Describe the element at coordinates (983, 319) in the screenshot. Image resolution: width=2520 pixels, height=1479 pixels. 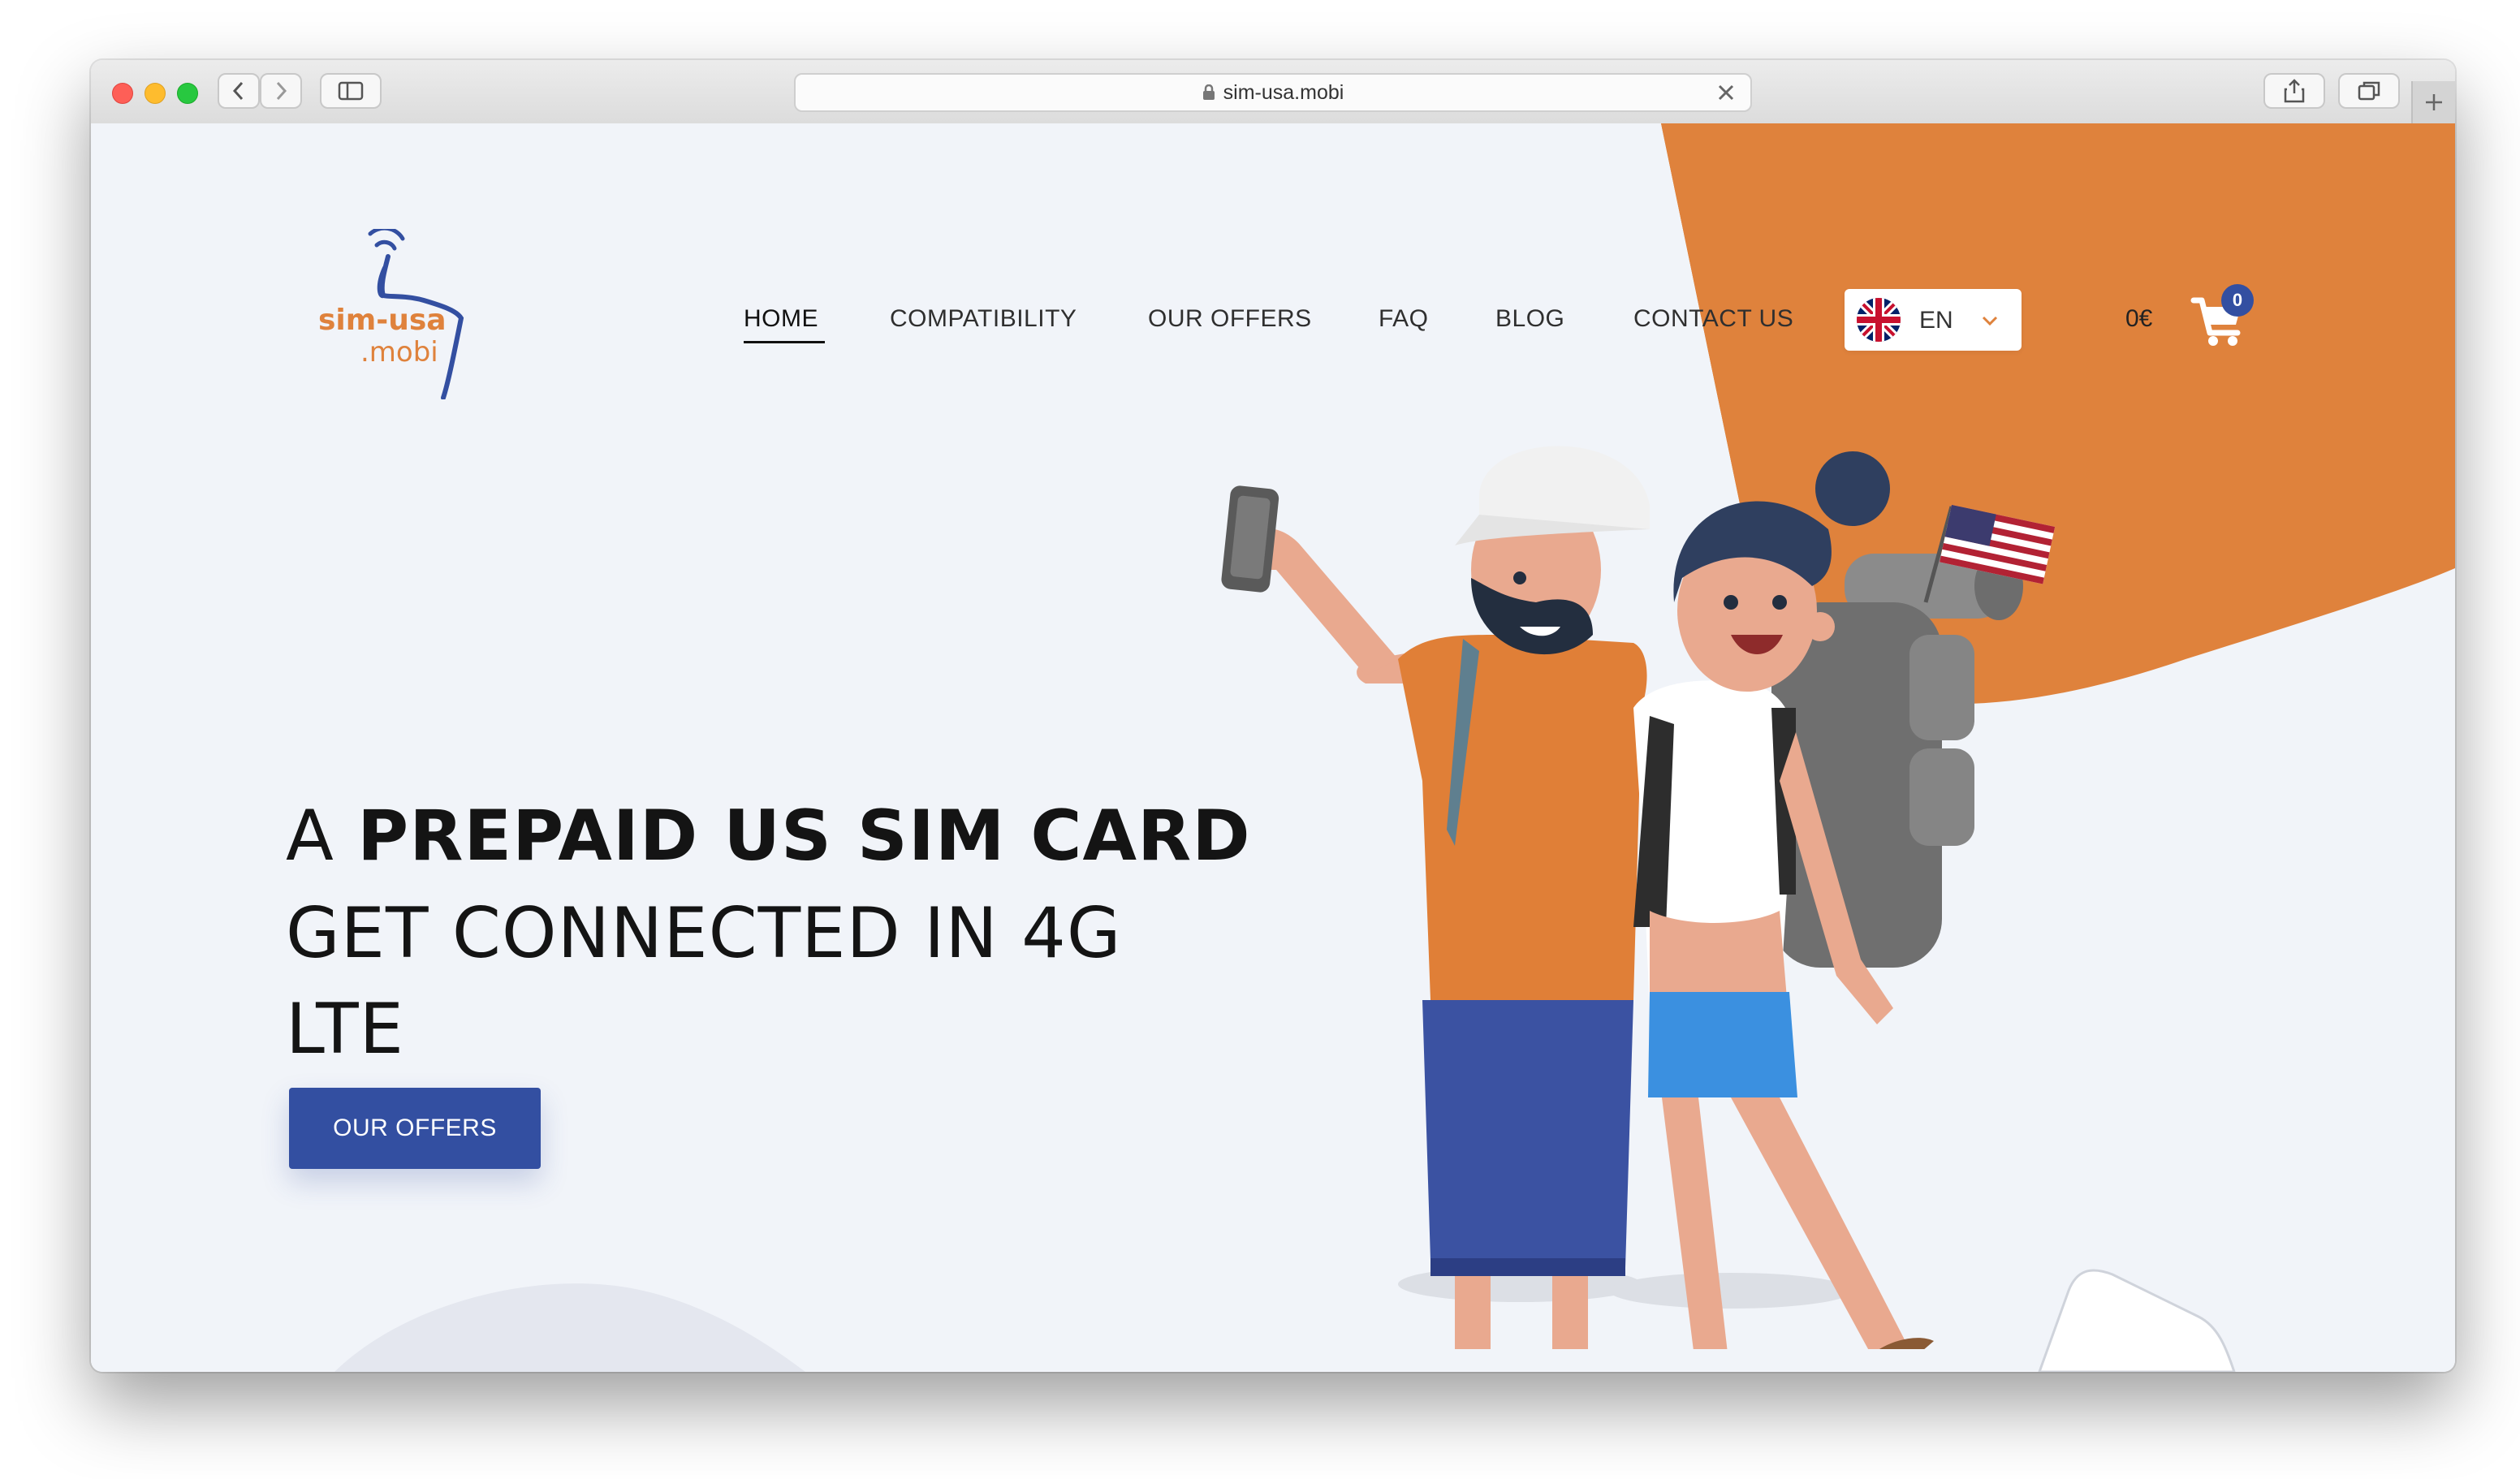
I see `nav-item-compatibility: COMPATIBILITY` at that location.